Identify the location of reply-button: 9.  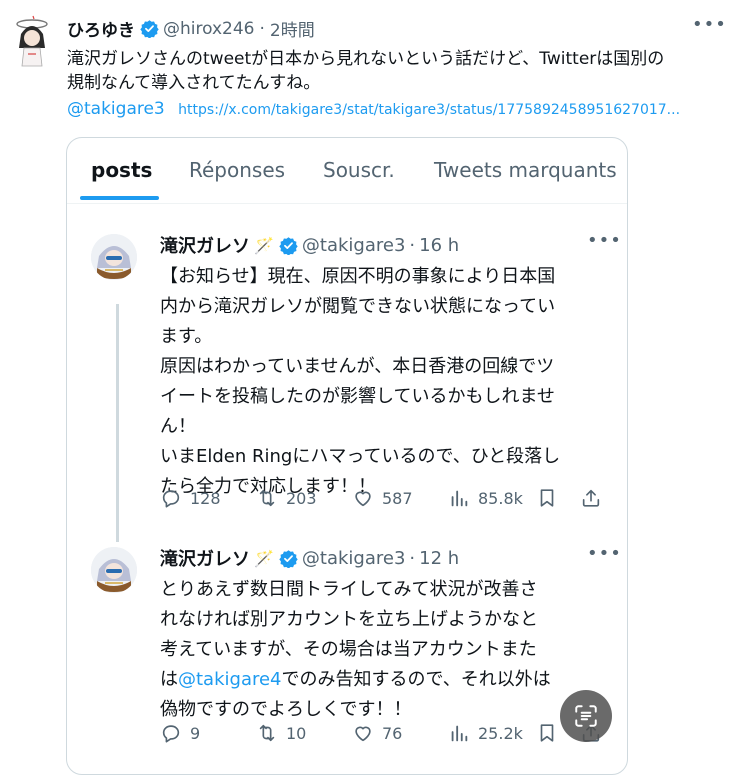
(180, 733).